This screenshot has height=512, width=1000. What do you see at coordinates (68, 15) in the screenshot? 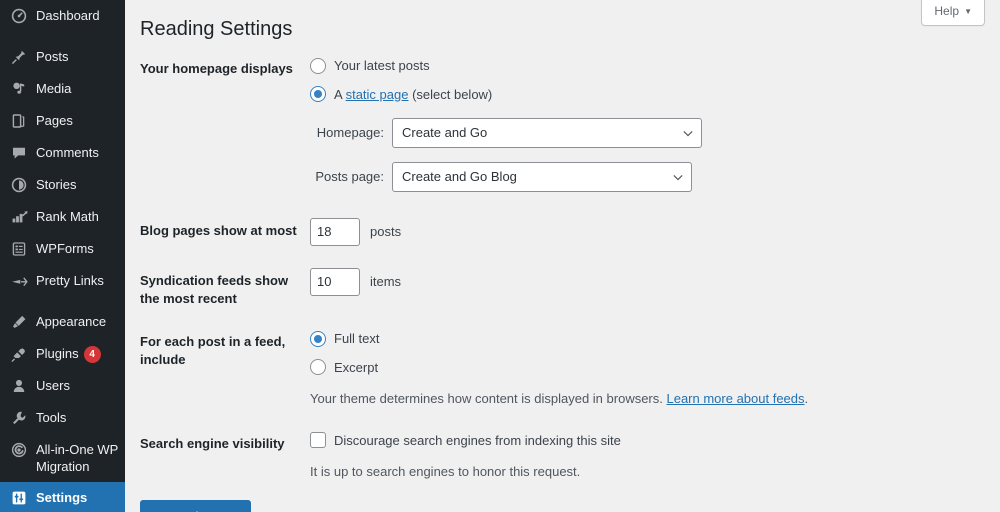
I see `sidebar-item-label: Dashboard` at bounding box center [68, 15].